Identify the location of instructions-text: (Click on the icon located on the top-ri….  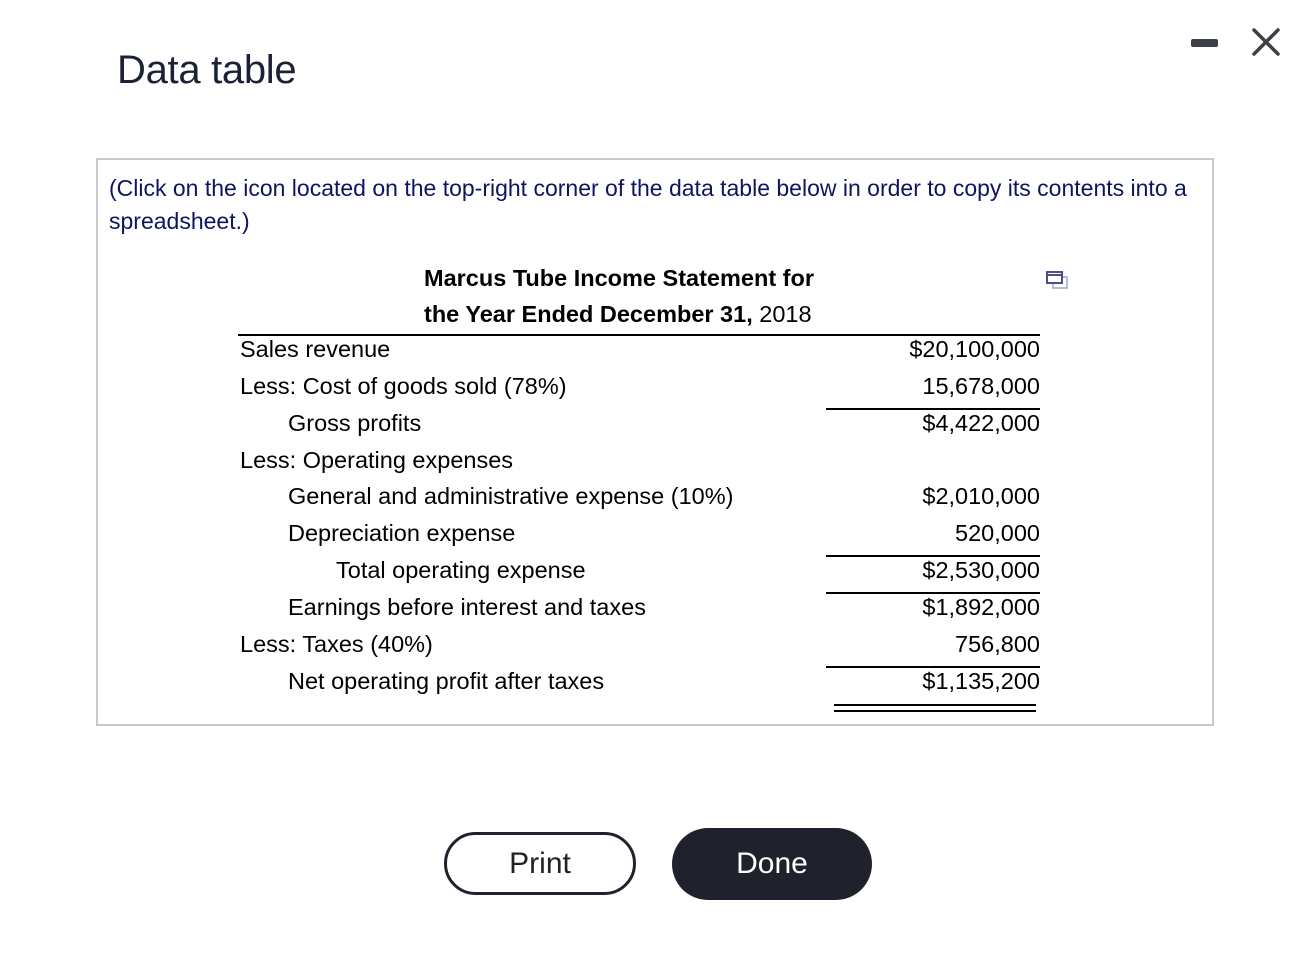
(648, 204).